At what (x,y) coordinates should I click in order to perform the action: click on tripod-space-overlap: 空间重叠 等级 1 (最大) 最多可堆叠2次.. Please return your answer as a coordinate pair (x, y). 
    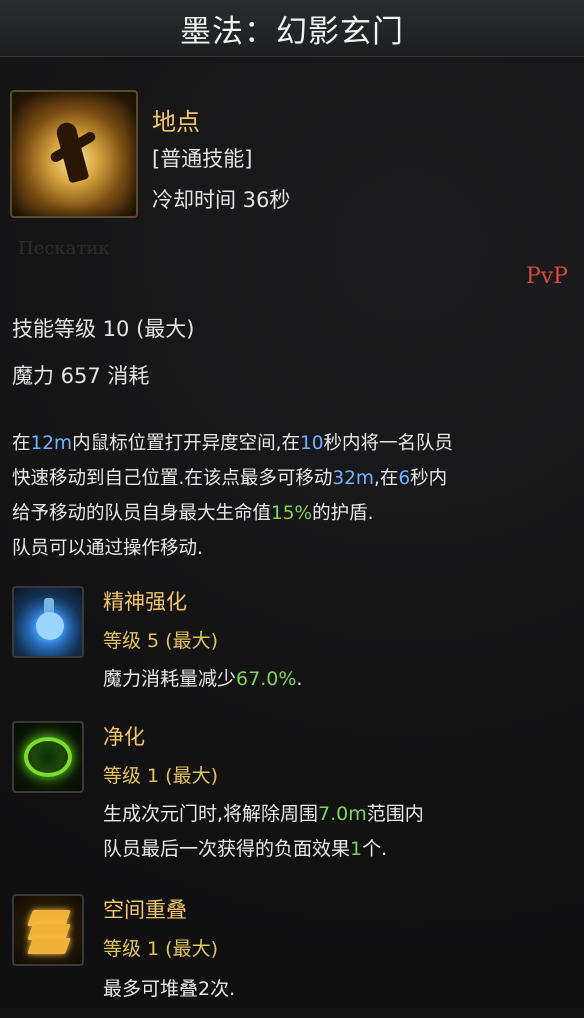
    Looking at the image, I should click on (292, 953).